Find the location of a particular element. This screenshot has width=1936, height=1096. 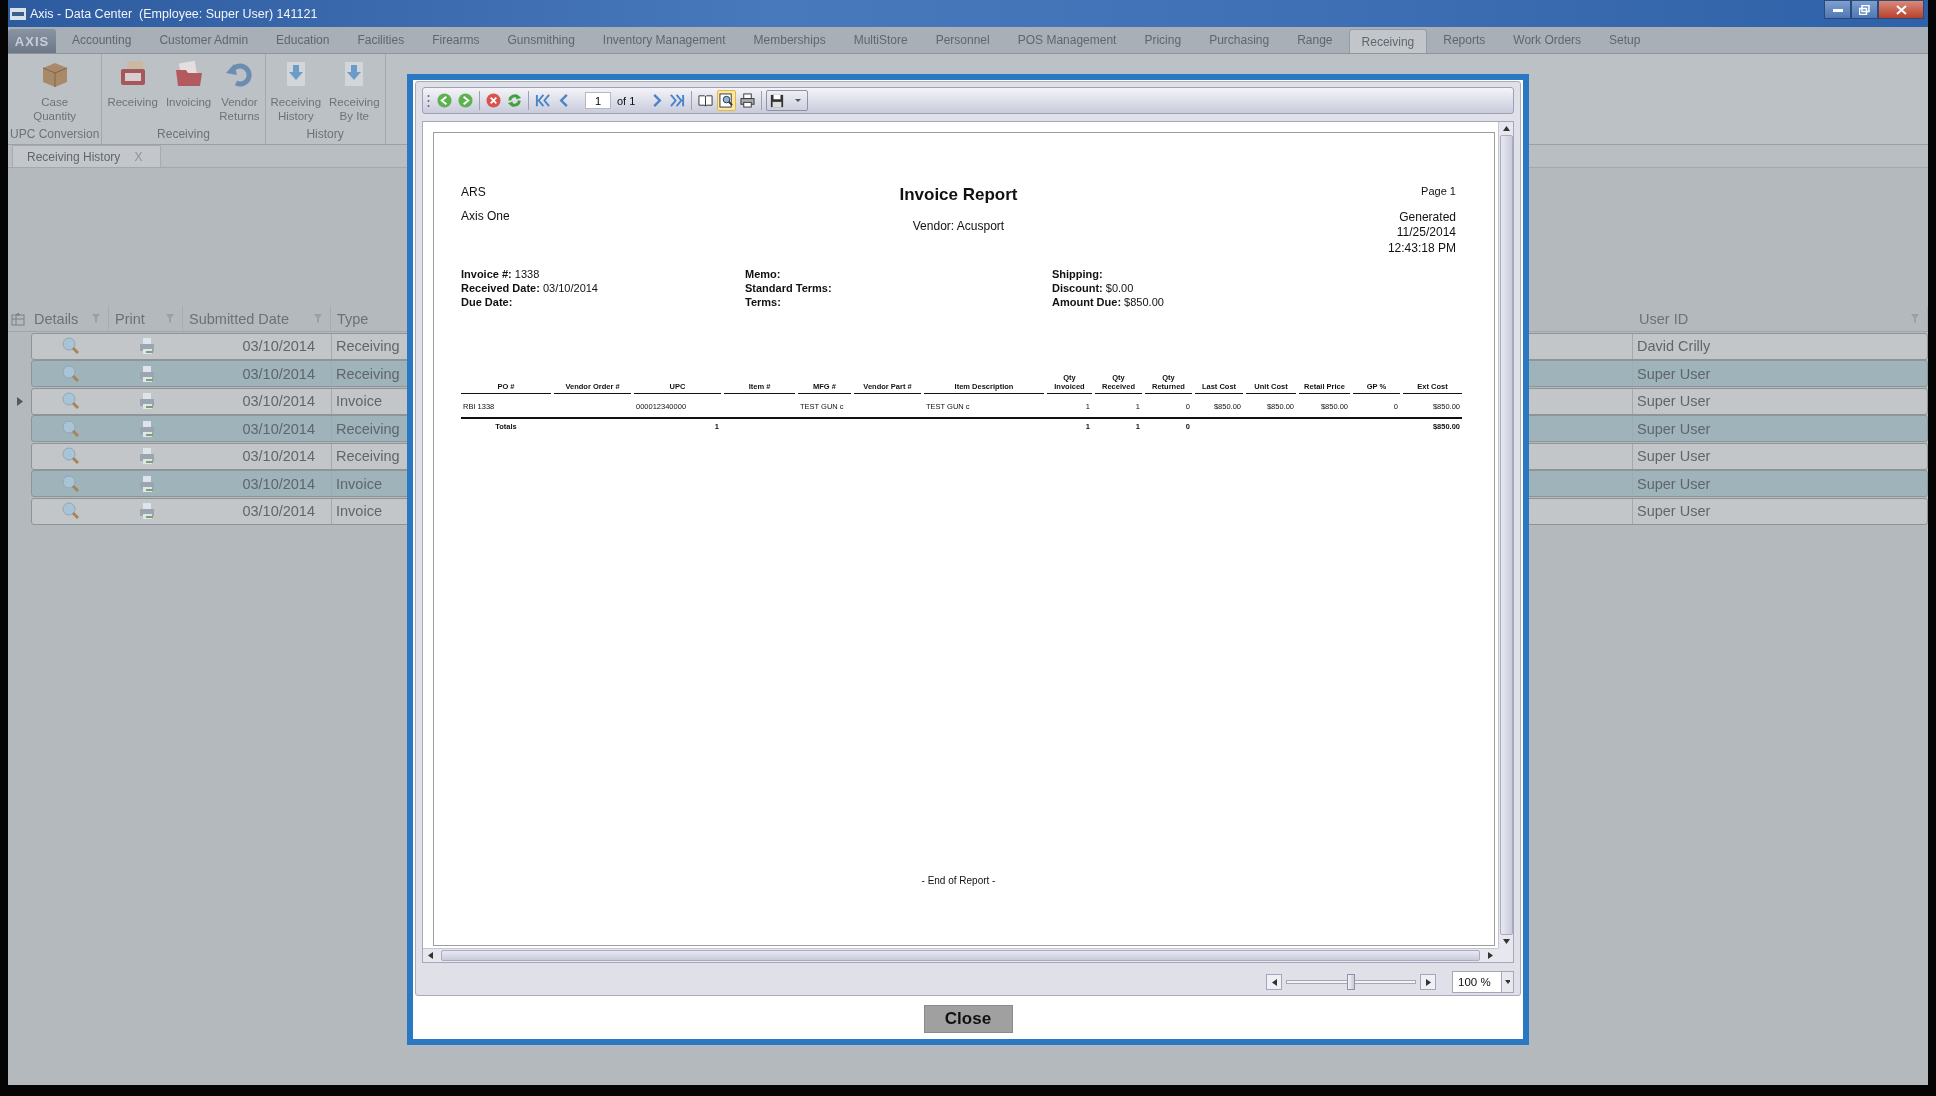

menu-tab: MultiStore is located at coordinates (880, 40).